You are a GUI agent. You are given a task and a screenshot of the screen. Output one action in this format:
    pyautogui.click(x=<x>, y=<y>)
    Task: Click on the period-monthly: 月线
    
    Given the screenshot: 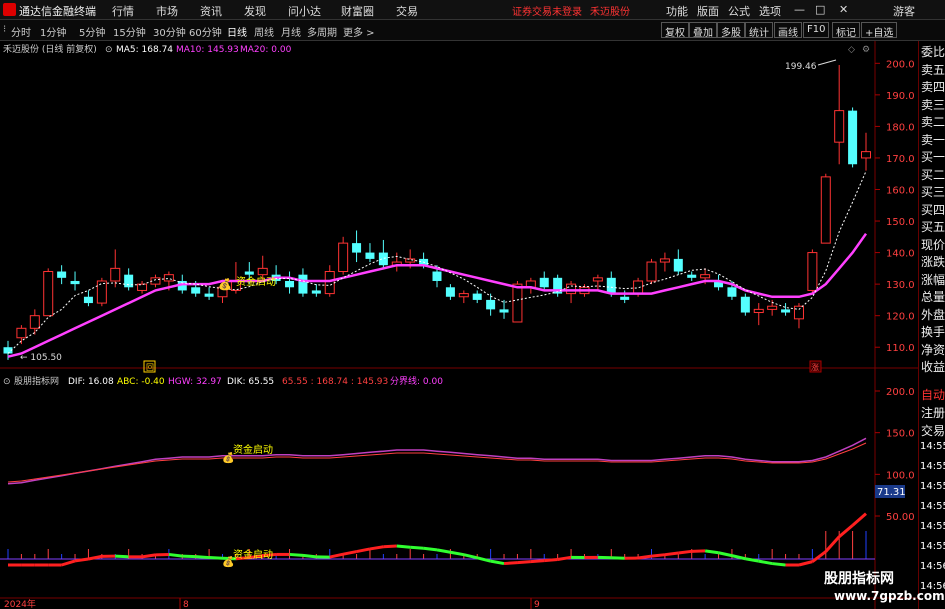 What is the action you would take?
    pyautogui.click(x=291, y=31)
    